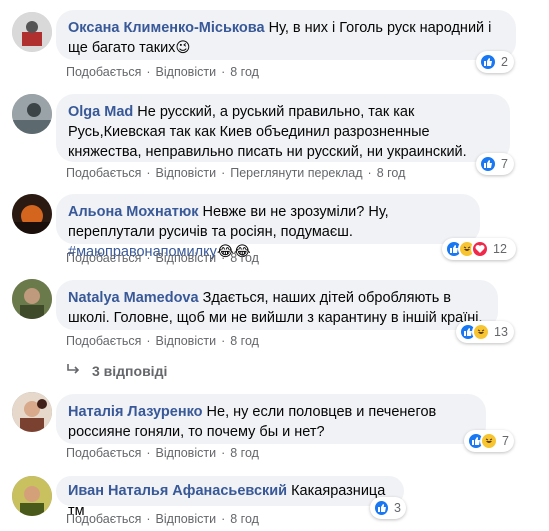 This screenshot has height=531, width=549. What do you see at coordinates (133, 298) in the screenshot?
I see `comment-author: Natalya Mamedova` at bounding box center [133, 298].